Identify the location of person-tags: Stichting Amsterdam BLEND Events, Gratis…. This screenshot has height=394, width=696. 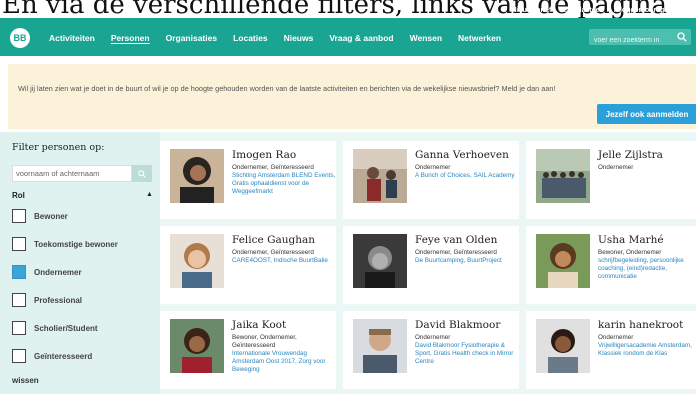
(284, 184).